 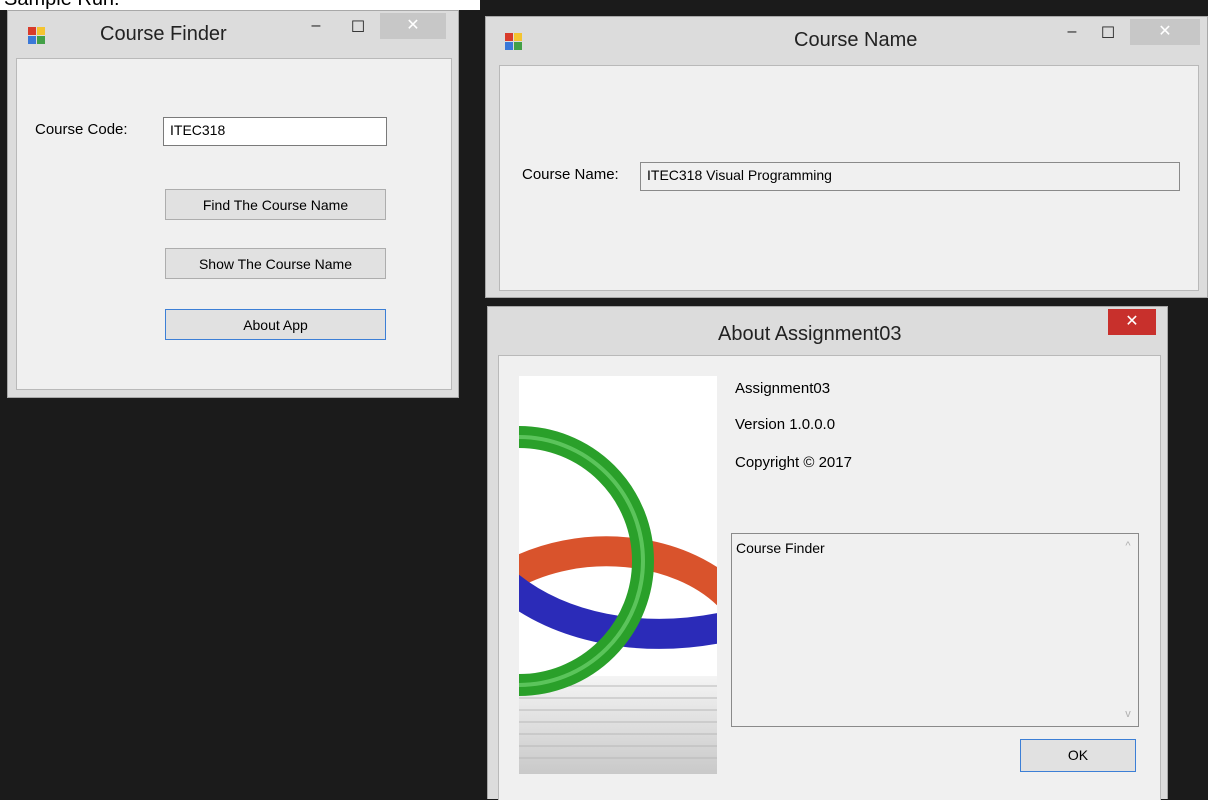 I want to click on about-titlebar: About Assignment03 ✕, so click(x=827, y=330).